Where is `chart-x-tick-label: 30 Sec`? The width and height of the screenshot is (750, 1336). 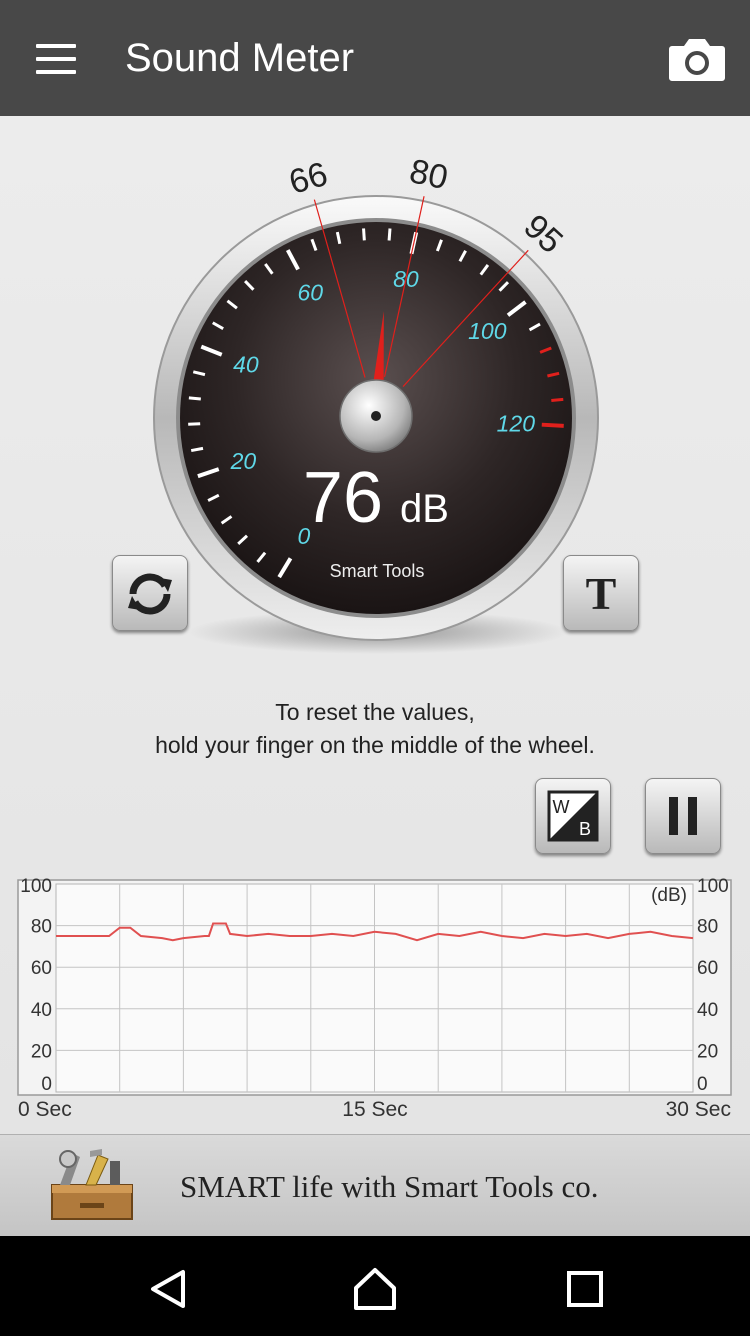
chart-x-tick-label: 30 Sec is located at coordinates (698, 1109).